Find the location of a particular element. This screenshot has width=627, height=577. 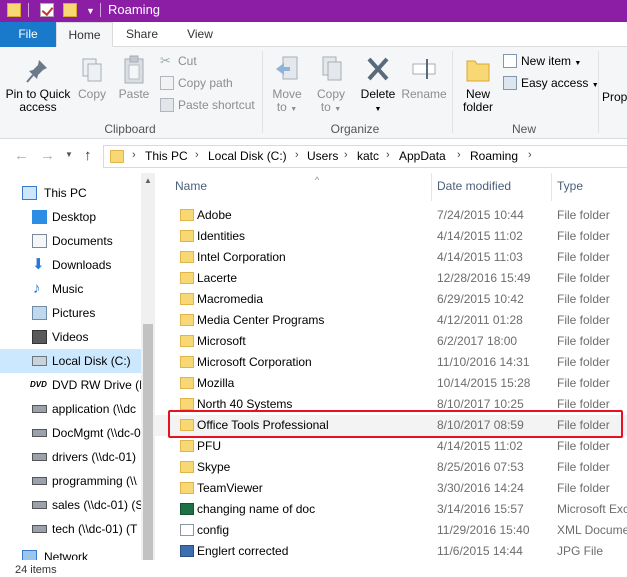

recent-locations-chevron-icon: ▼ is located at coordinates (69, 154).